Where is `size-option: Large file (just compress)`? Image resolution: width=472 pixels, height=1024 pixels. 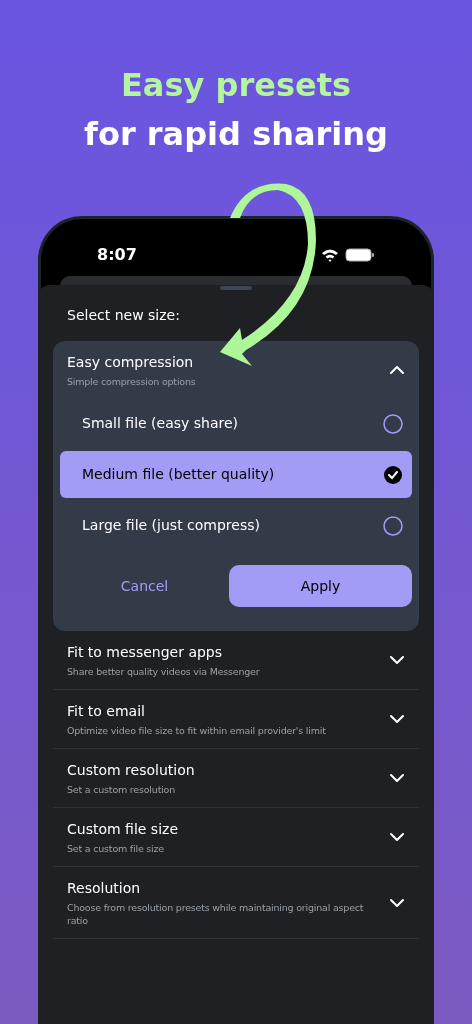 size-option: Large file (just compress) is located at coordinates (236, 525).